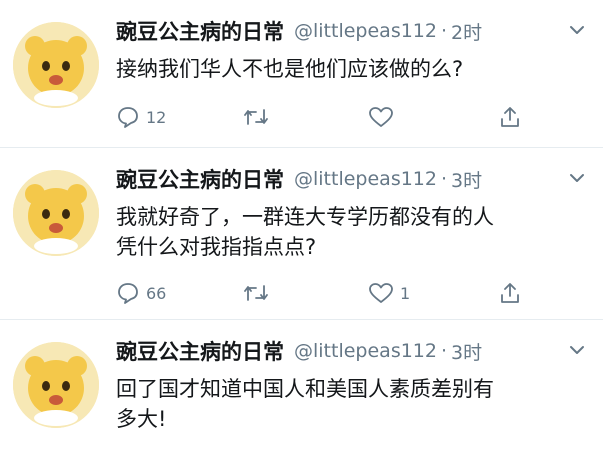  What do you see at coordinates (216, 247) in the screenshot?
I see `tweet-text-line: 凭什么对我指指点点?` at bounding box center [216, 247].